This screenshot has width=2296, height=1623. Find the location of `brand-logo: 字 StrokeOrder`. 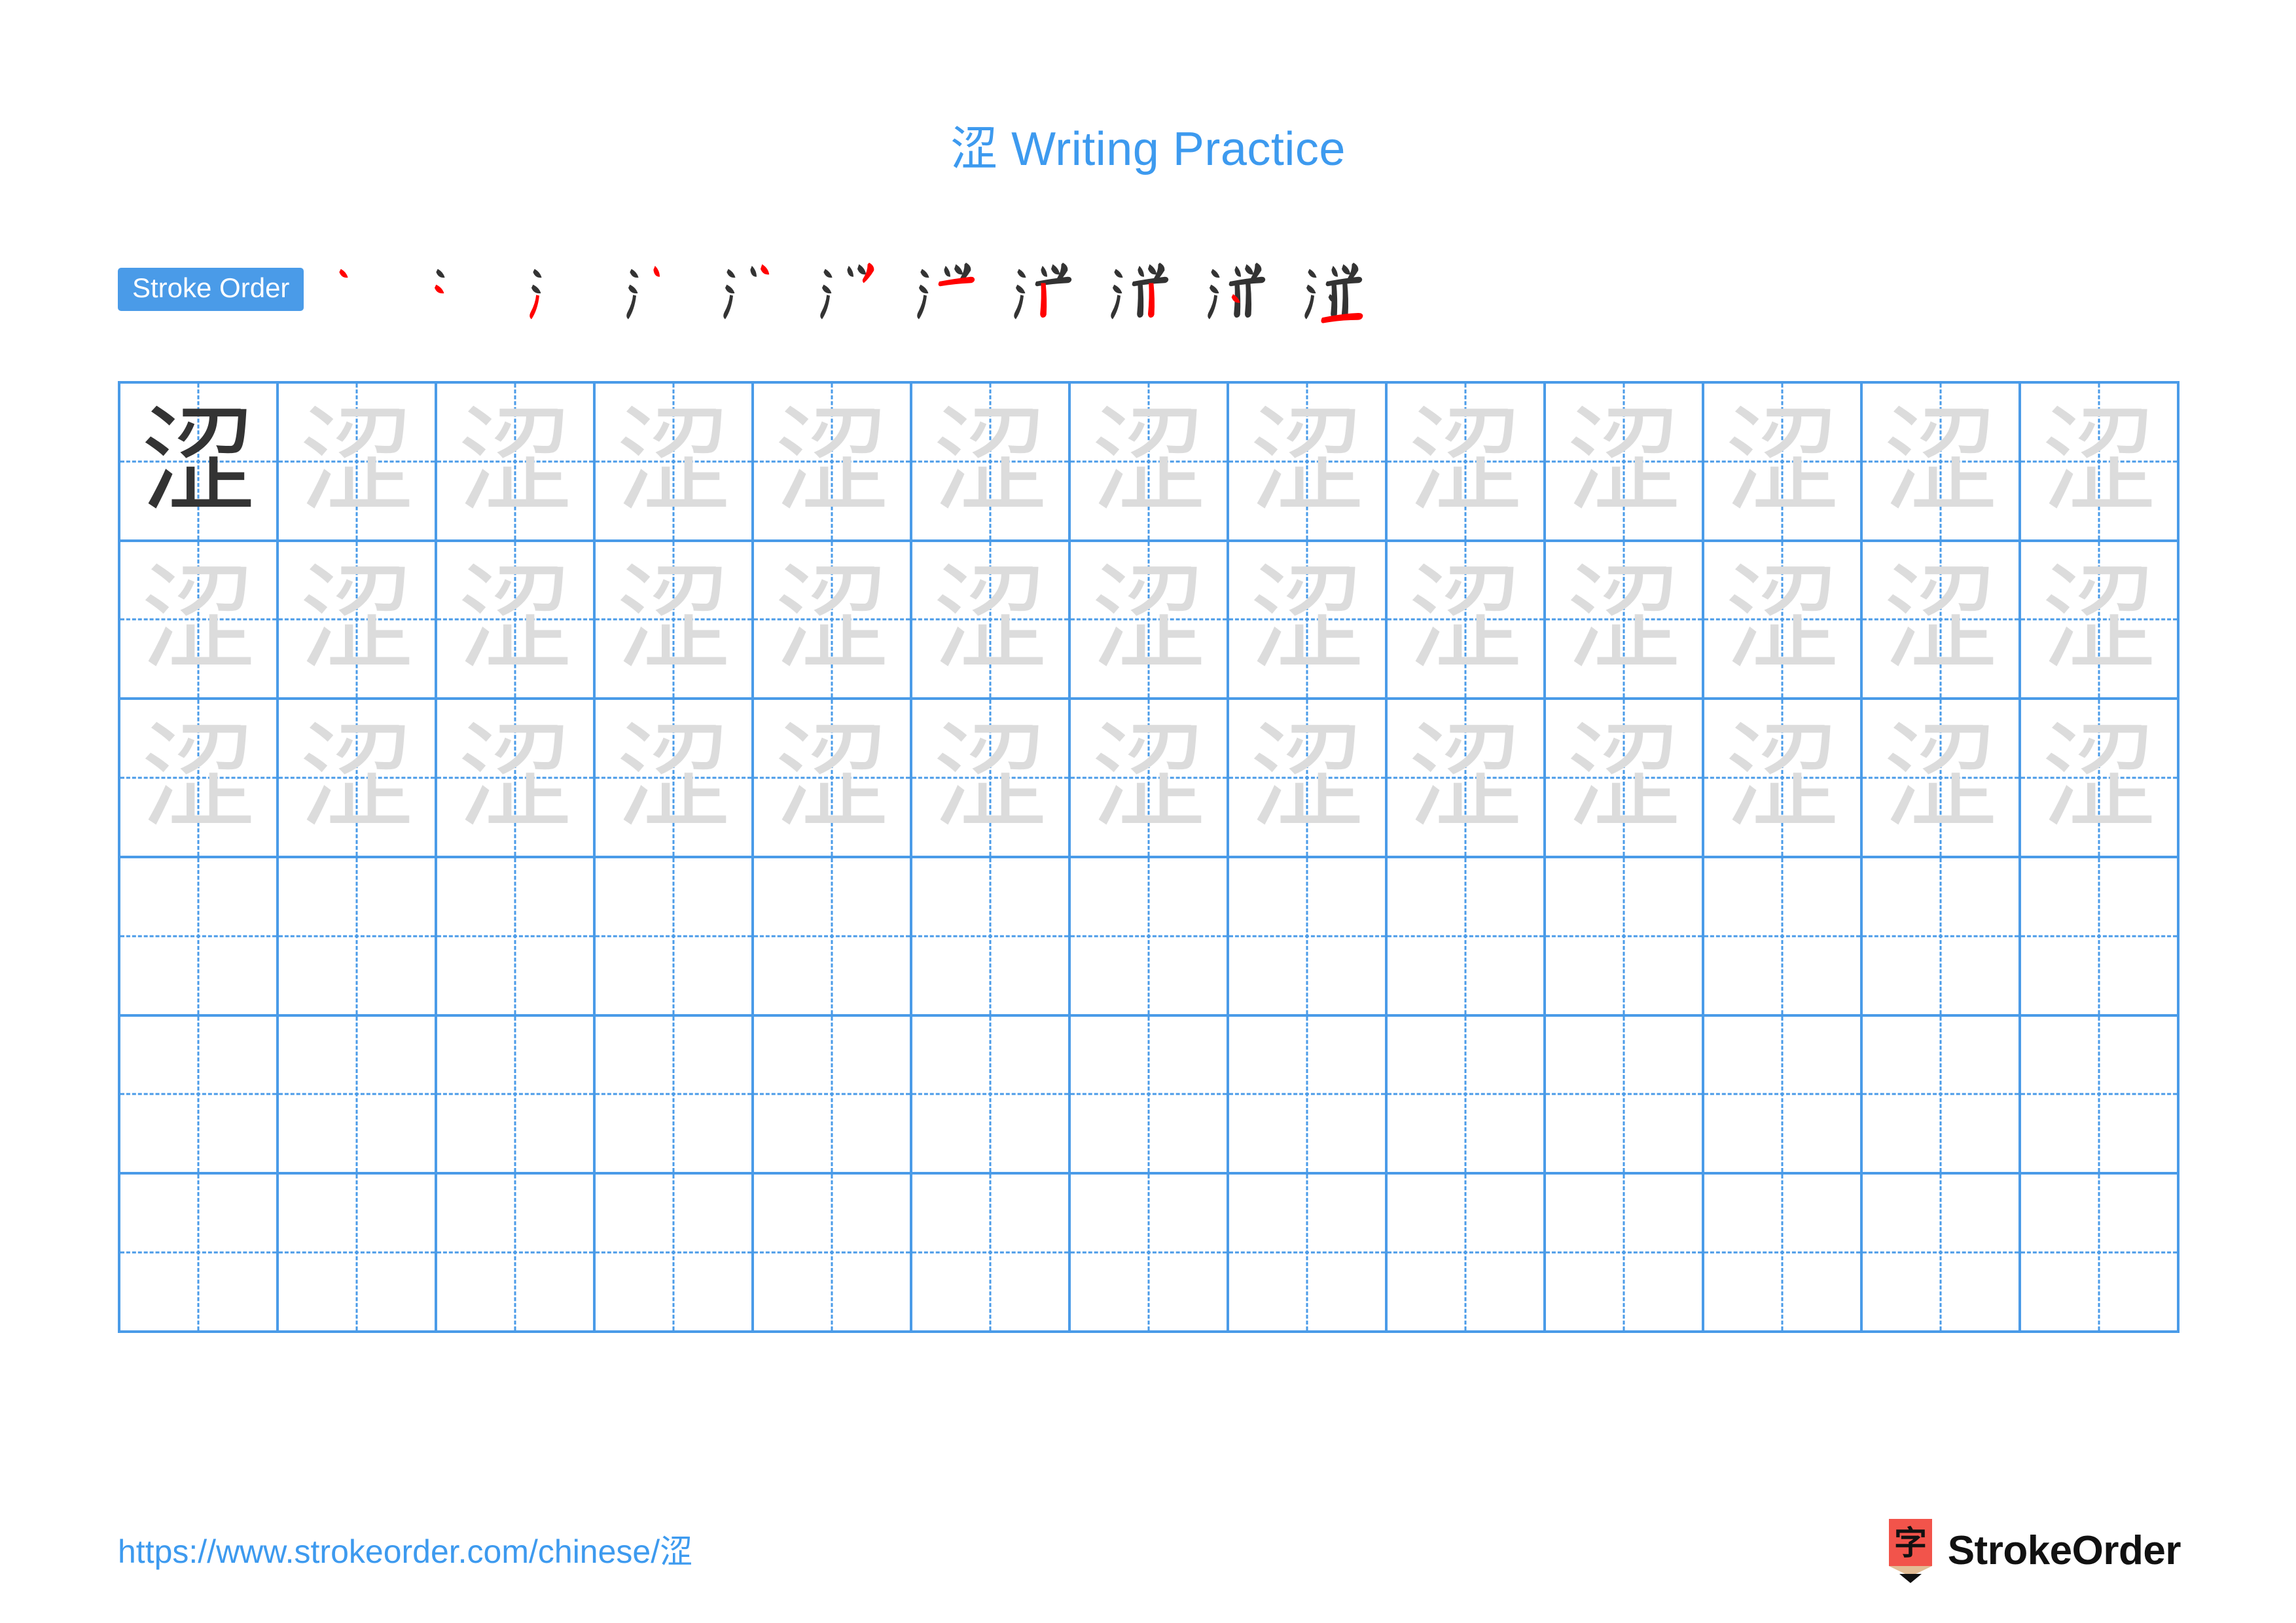

brand-logo: 字 StrokeOrder is located at coordinates (2033, 1550).